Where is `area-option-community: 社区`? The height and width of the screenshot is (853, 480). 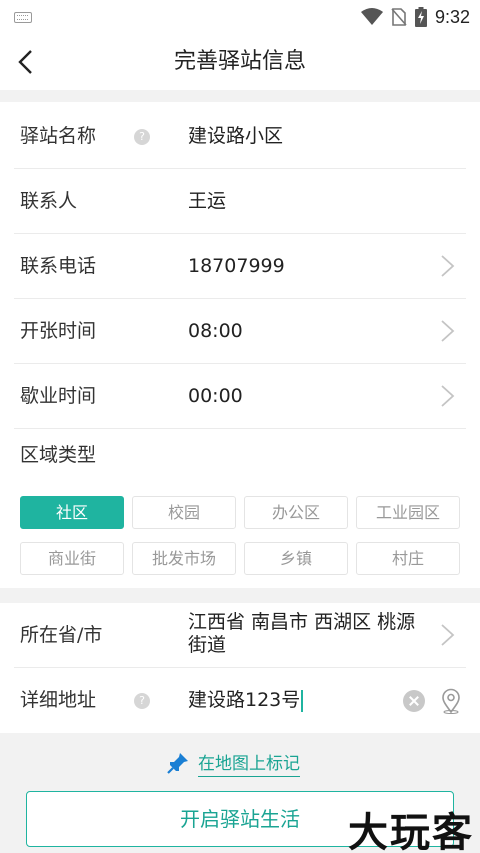 area-option-community: 社区 is located at coordinates (72, 512).